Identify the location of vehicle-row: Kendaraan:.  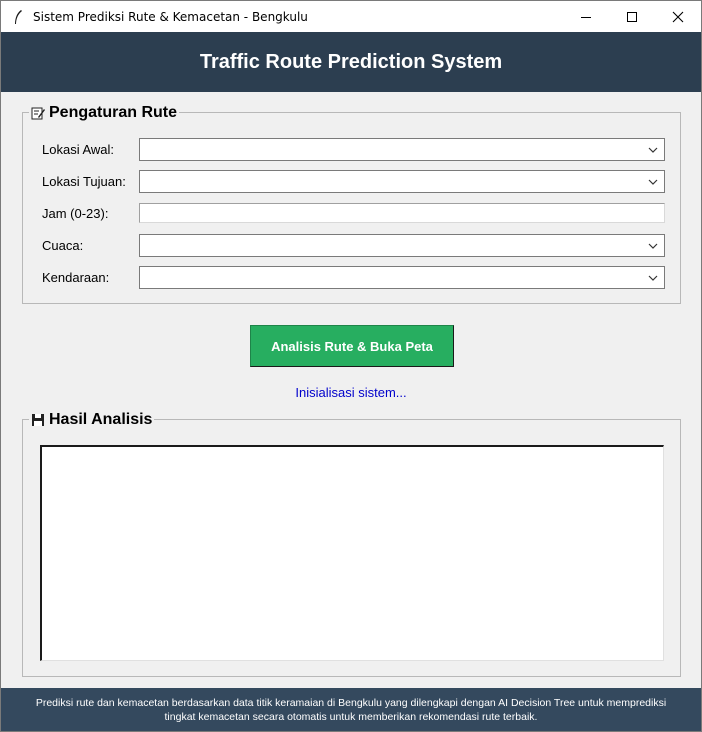
(90, 277).